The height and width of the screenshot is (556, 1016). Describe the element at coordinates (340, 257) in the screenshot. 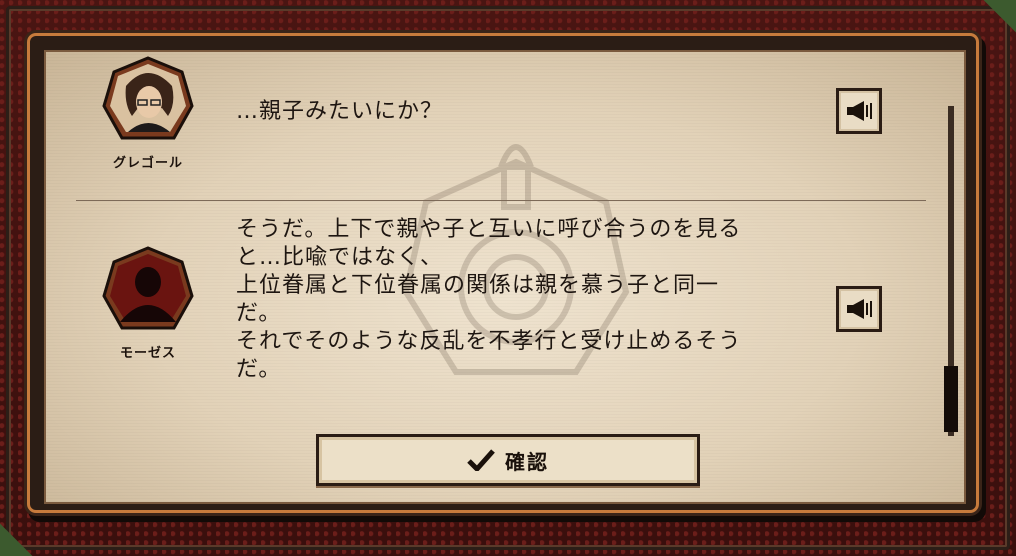

I see `dialogue-line: と…比喩ではなく、` at that location.